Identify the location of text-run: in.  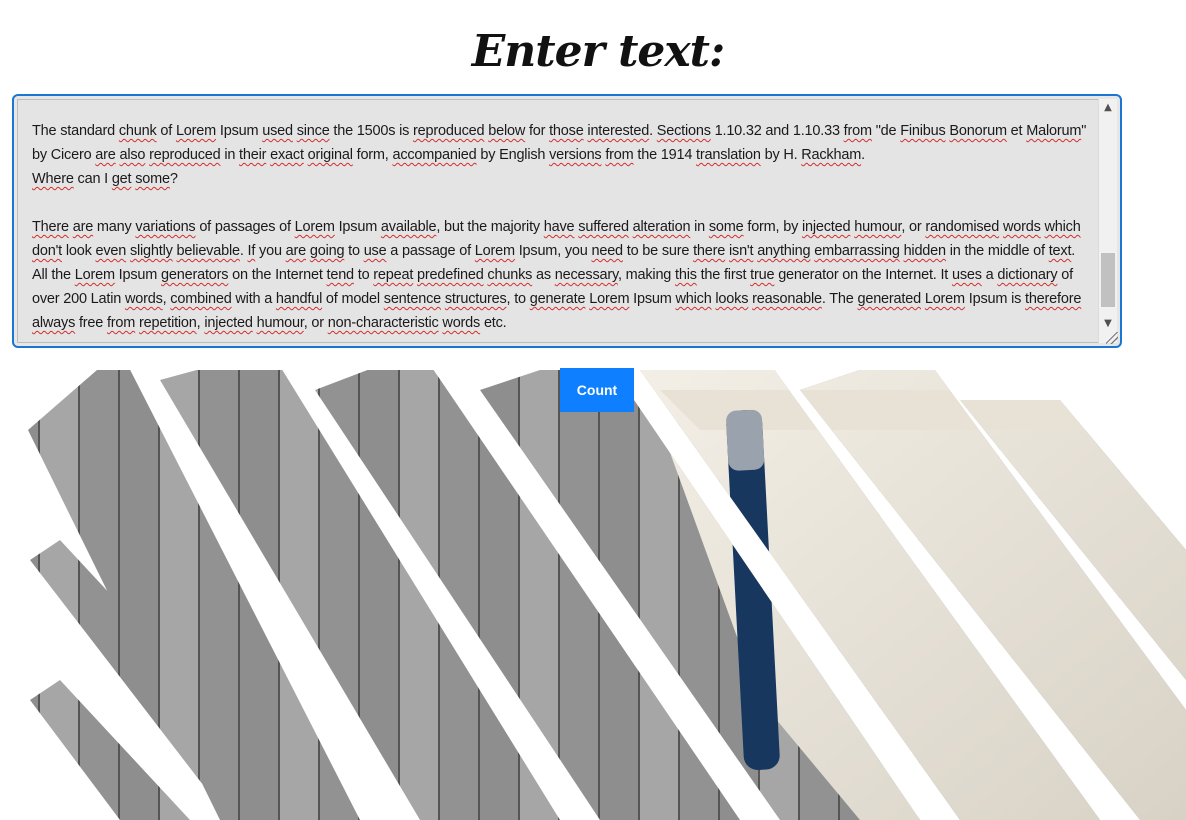
(230, 155).